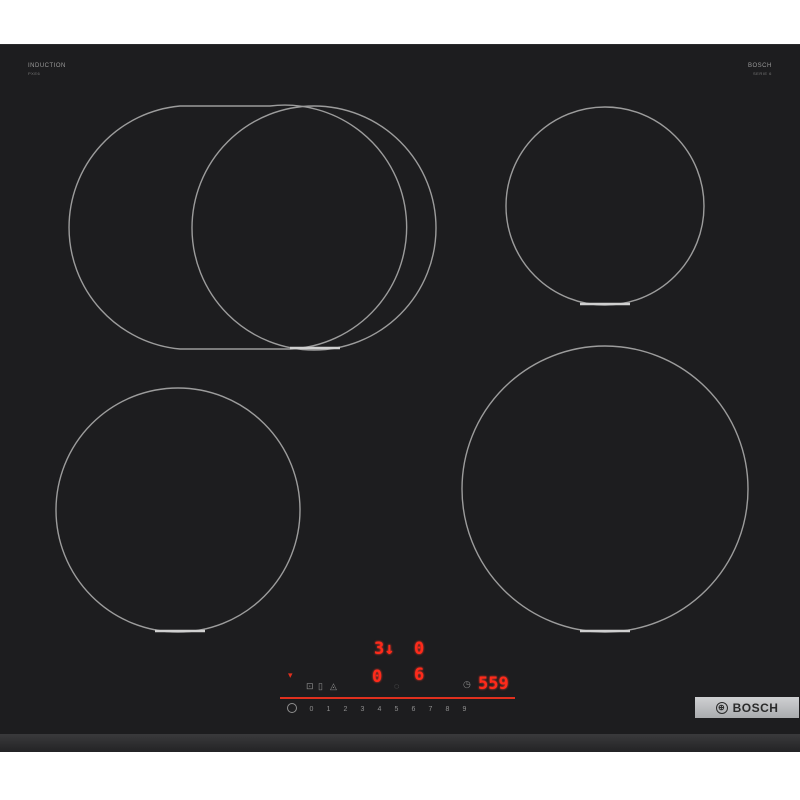  Describe the element at coordinates (311, 709) in the screenshot. I see `scale-tick-0: 0` at that location.